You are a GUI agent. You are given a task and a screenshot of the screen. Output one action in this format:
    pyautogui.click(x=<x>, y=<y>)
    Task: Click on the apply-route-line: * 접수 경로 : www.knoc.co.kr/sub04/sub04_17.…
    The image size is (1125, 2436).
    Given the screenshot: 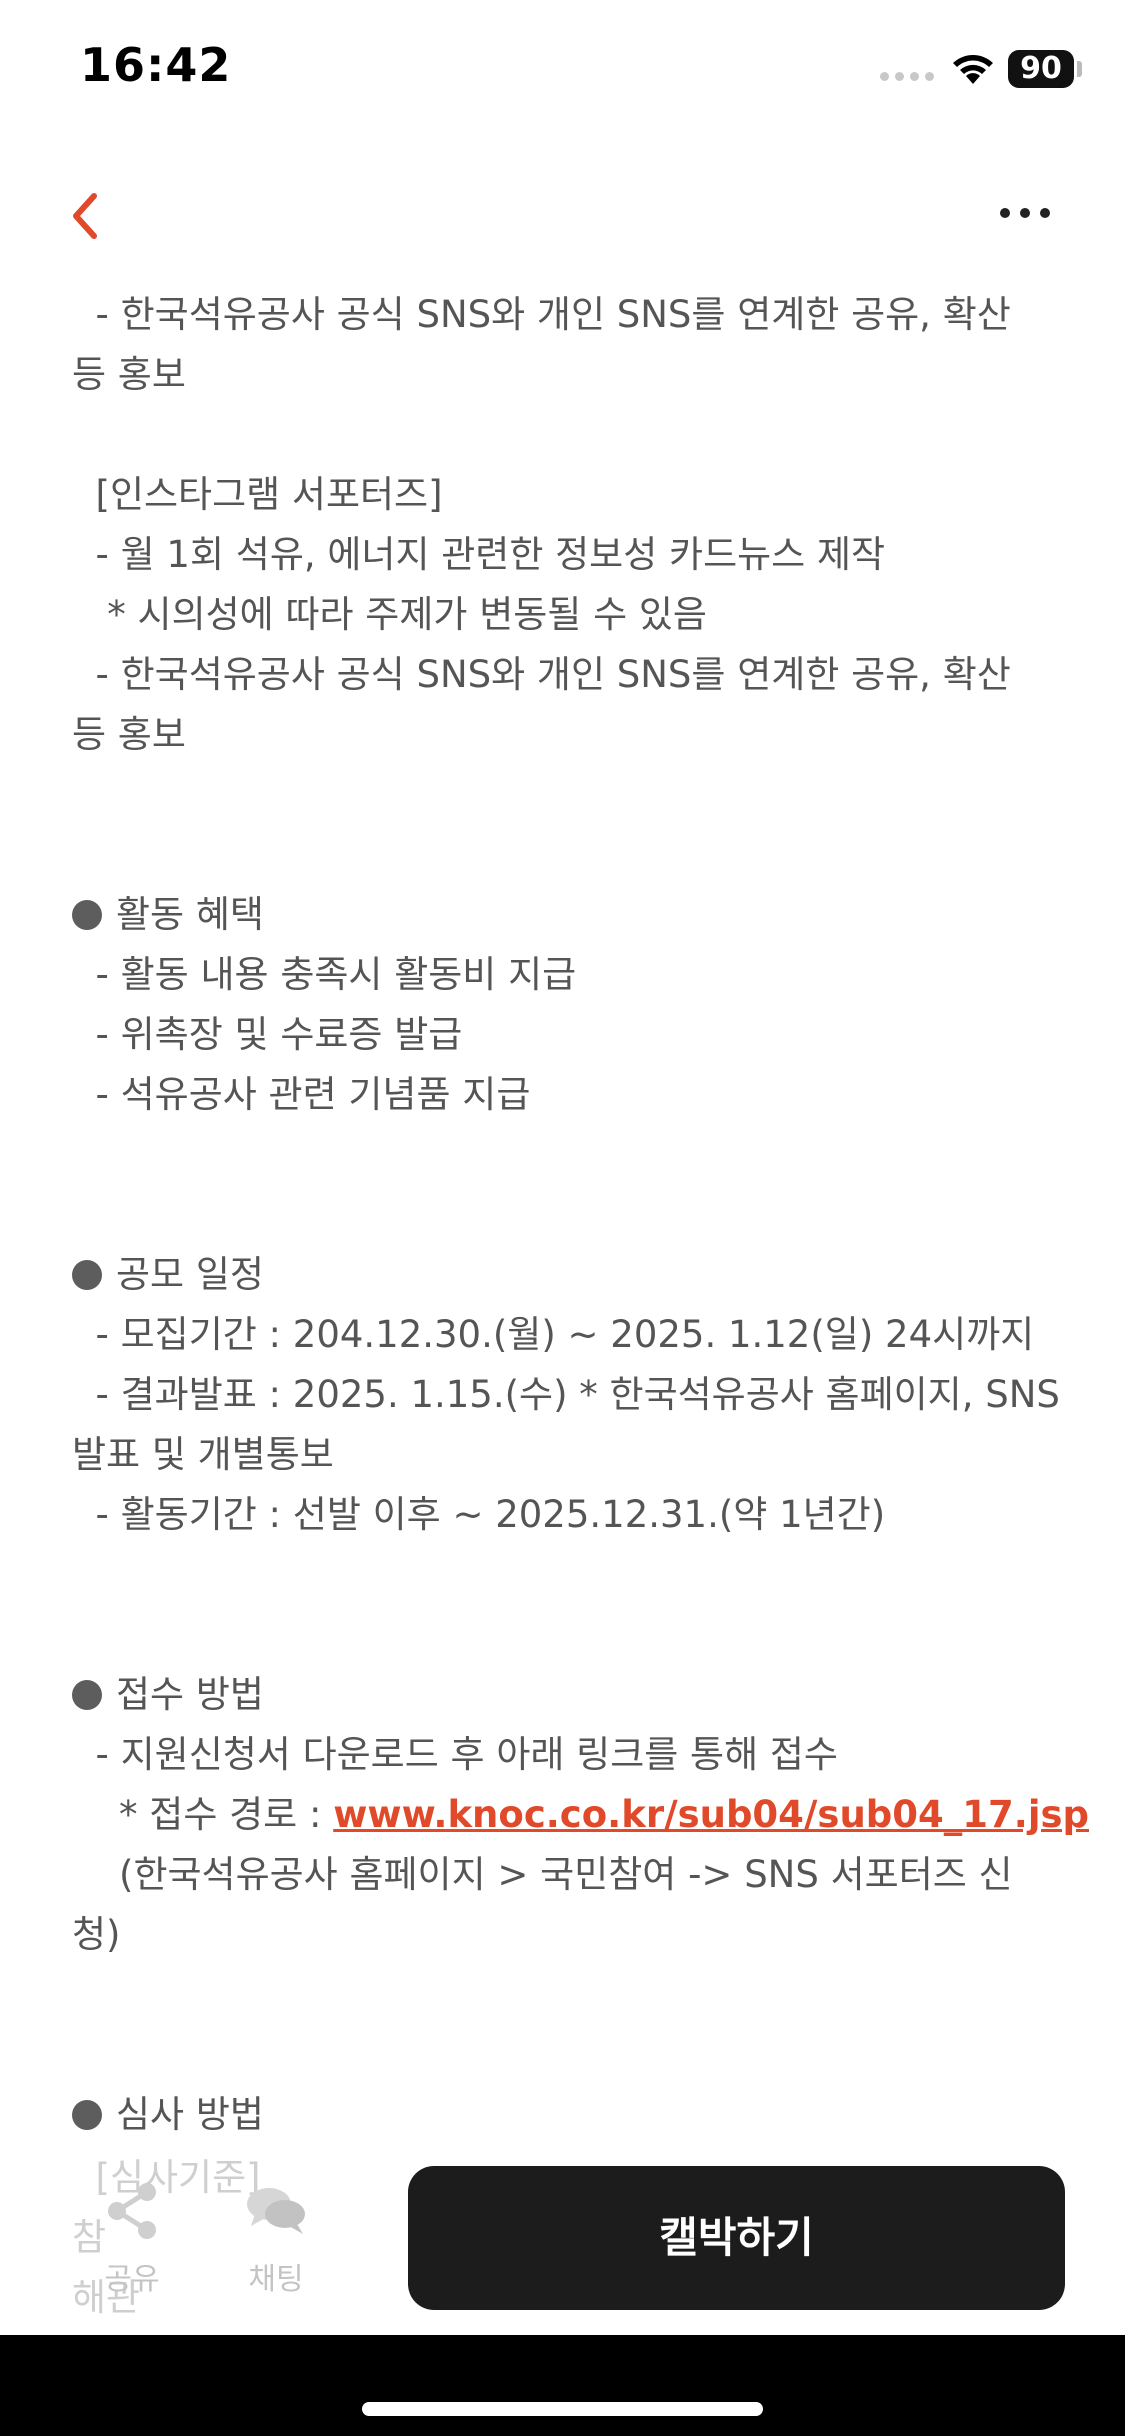 What is the action you would take?
    pyautogui.click(x=581, y=1814)
    